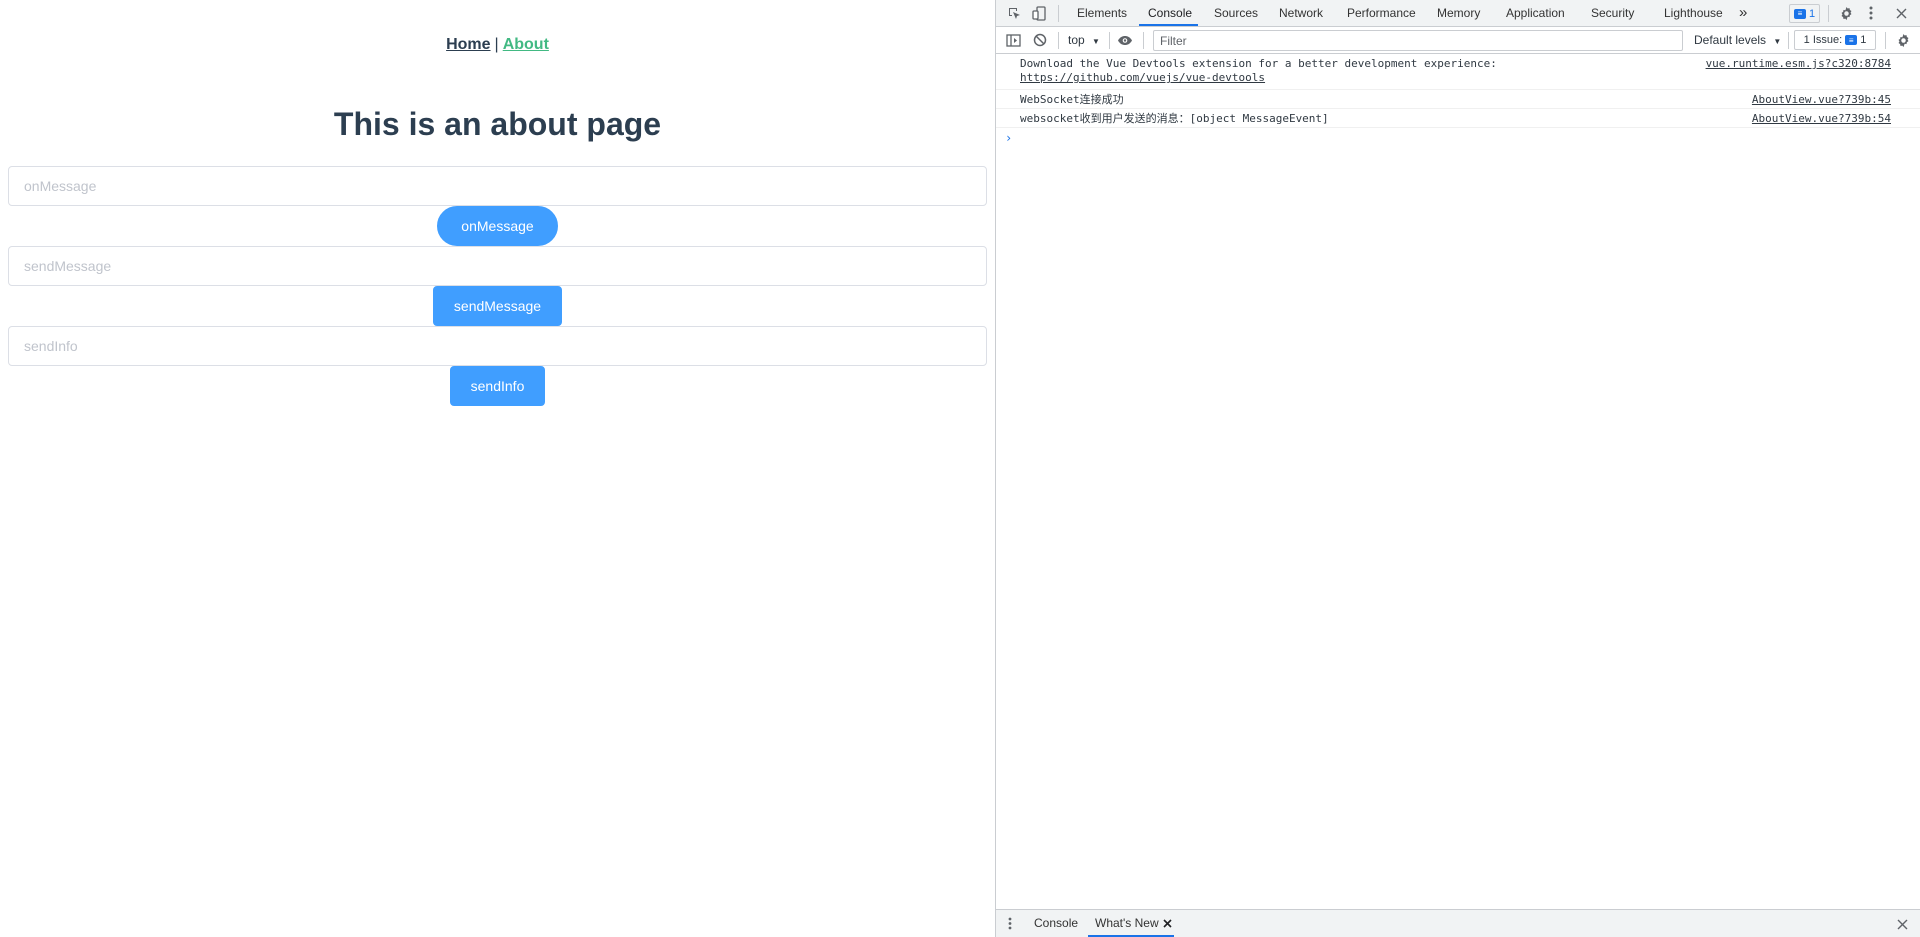 The image size is (1920, 937). I want to click on drawer-tab-whats-new: What's New, so click(1127, 923).